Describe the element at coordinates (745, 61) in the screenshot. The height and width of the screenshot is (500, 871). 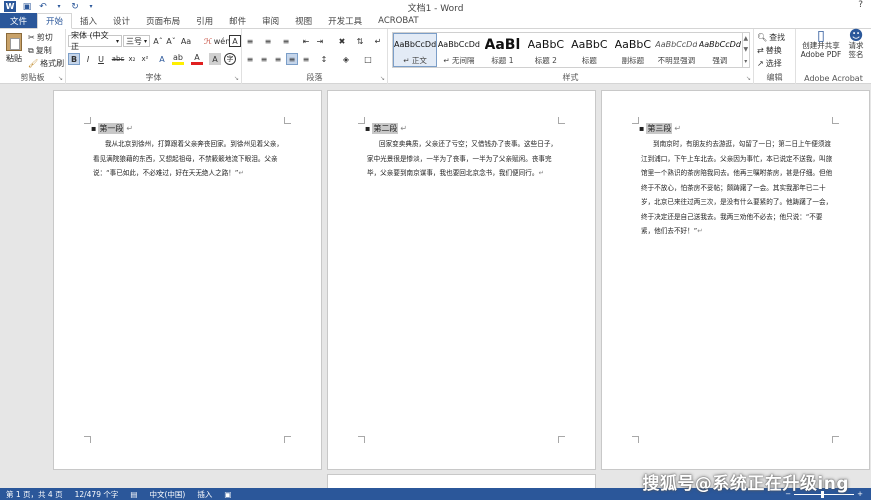
I see `more-styles-icon: ▾` at that location.